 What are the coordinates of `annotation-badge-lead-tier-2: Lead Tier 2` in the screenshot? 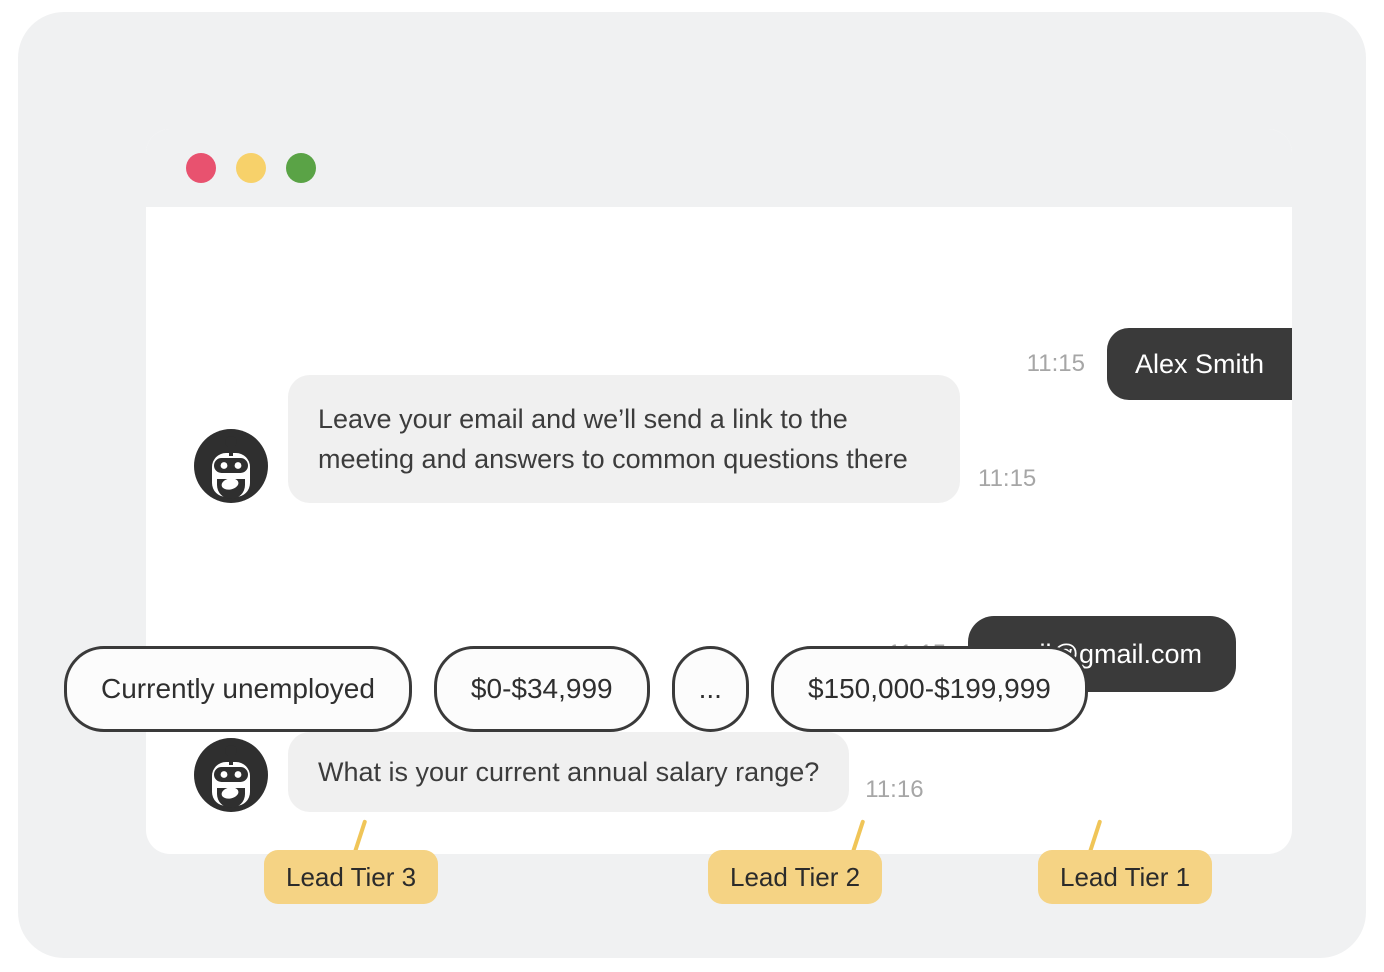 It's located at (795, 877).